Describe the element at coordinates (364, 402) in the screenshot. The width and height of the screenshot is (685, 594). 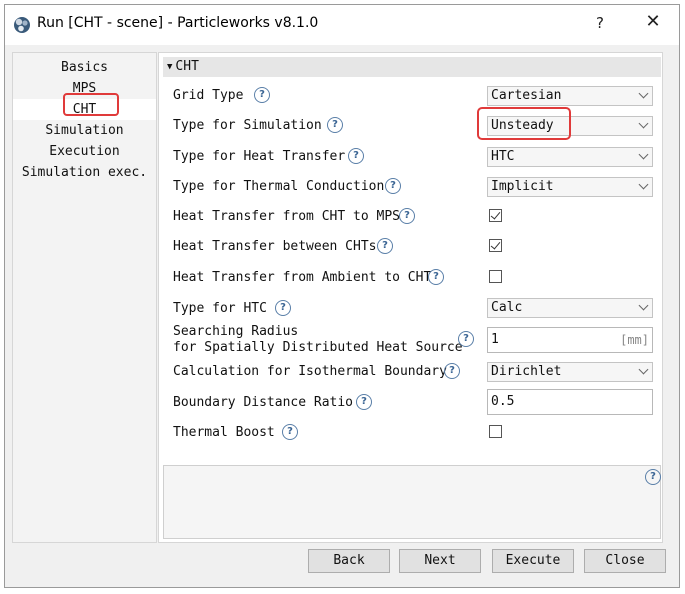
I see `boundary-distance-ratio-help-icon: ?` at that location.